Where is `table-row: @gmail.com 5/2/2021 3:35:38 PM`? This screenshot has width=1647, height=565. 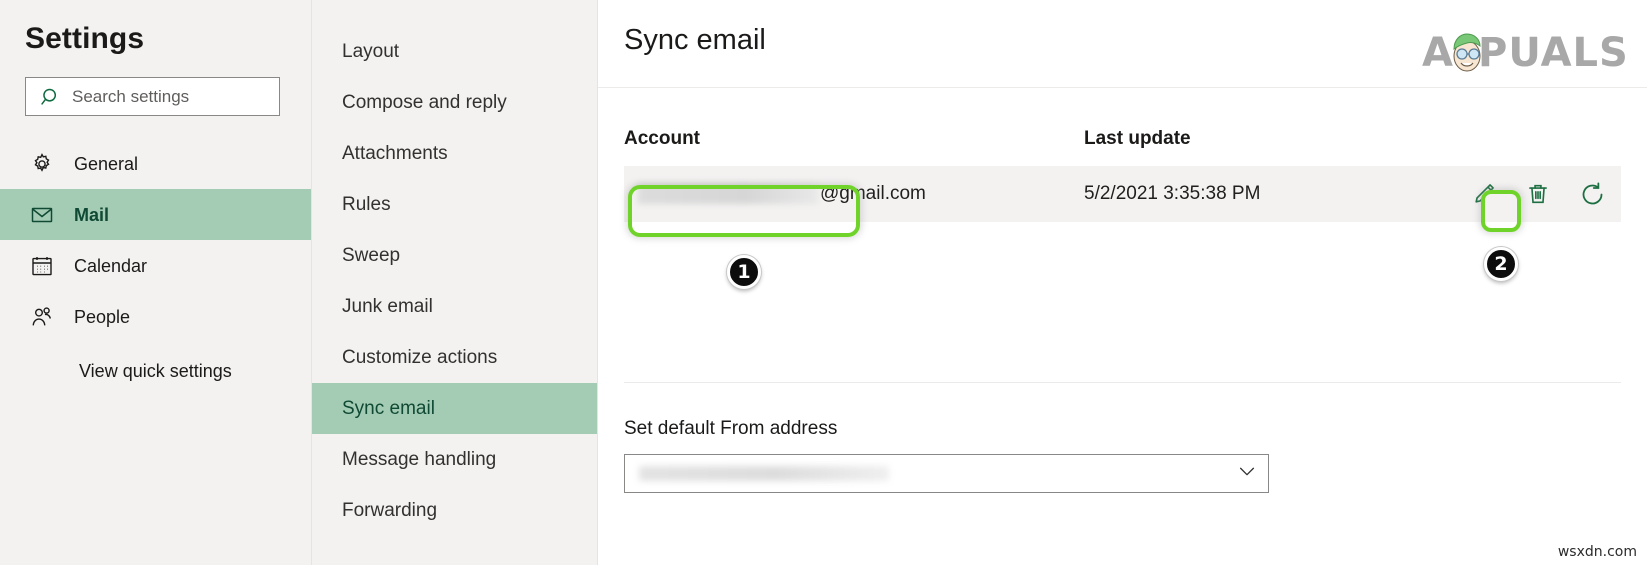
table-row: @gmail.com 5/2/2021 3:35:38 PM is located at coordinates (1122, 194).